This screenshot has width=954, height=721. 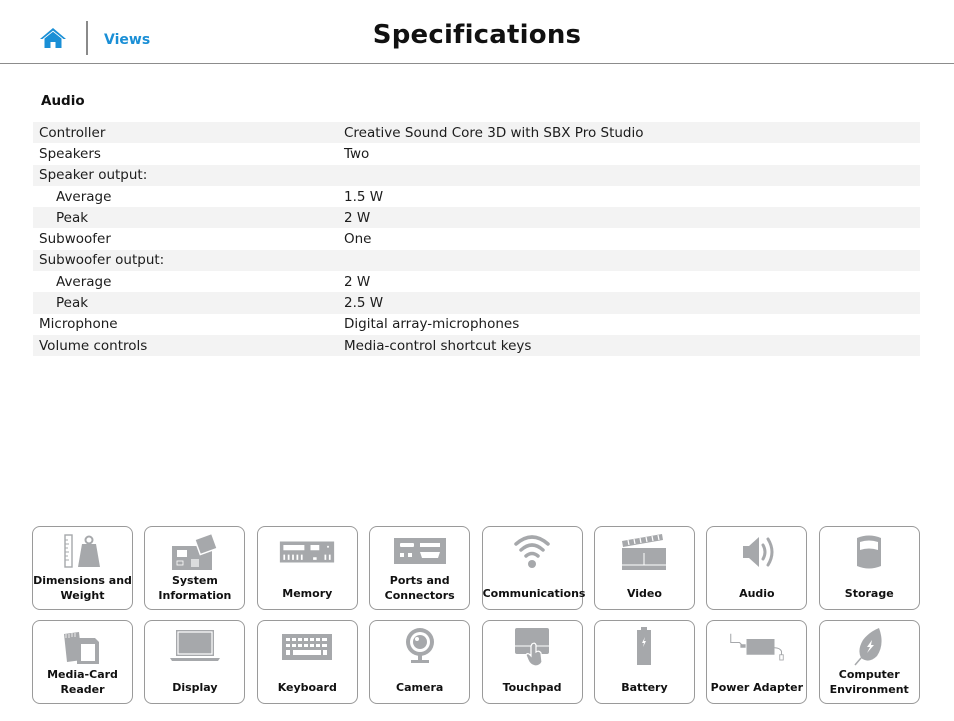 What do you see at coordinates (195, 687) in the screenshot?
I see `tile-label: Display` at bounding box center [195, 687].